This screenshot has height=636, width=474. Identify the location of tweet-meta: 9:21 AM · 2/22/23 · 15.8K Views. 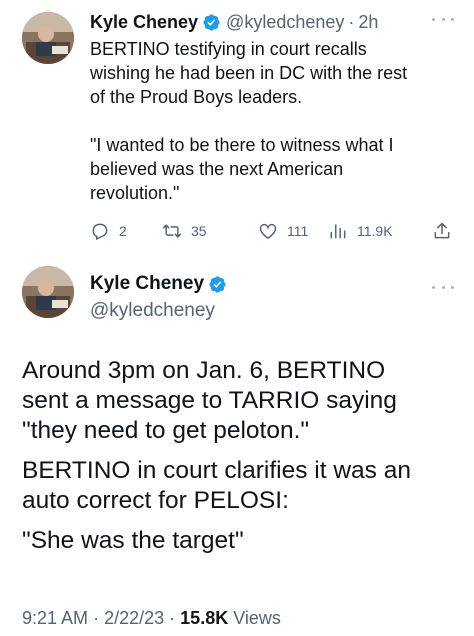
(151, 618).